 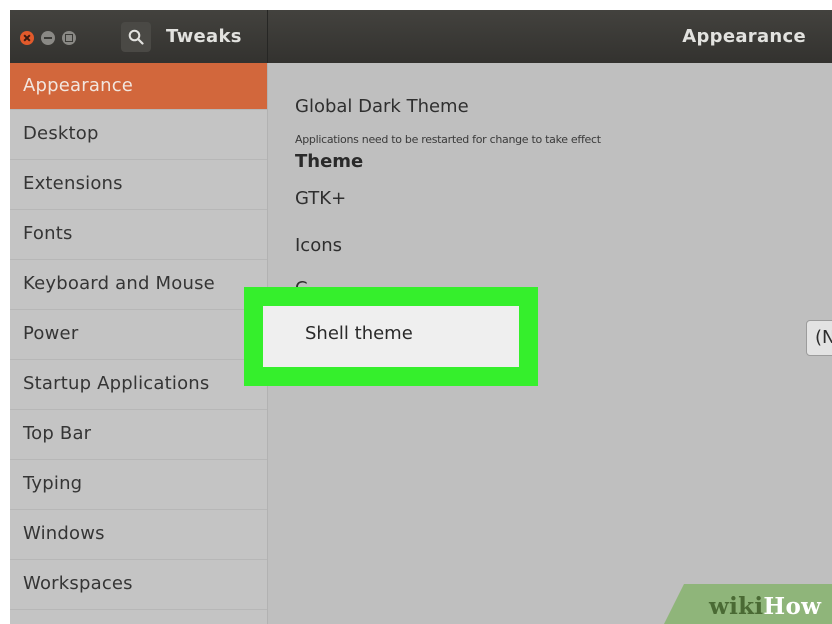 I want to click on search-icon, so click(x=136, y=37).